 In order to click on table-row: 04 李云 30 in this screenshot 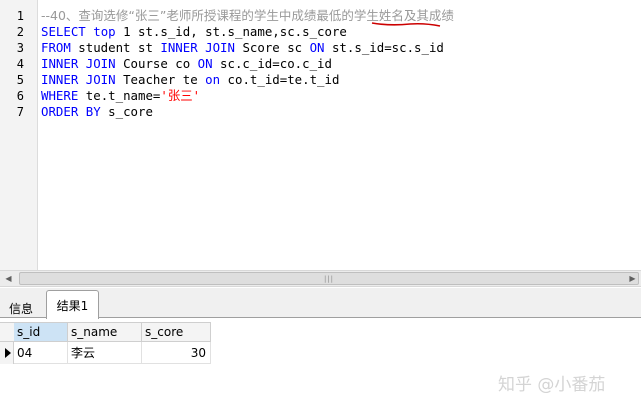, I will do `click(105, 353)`.